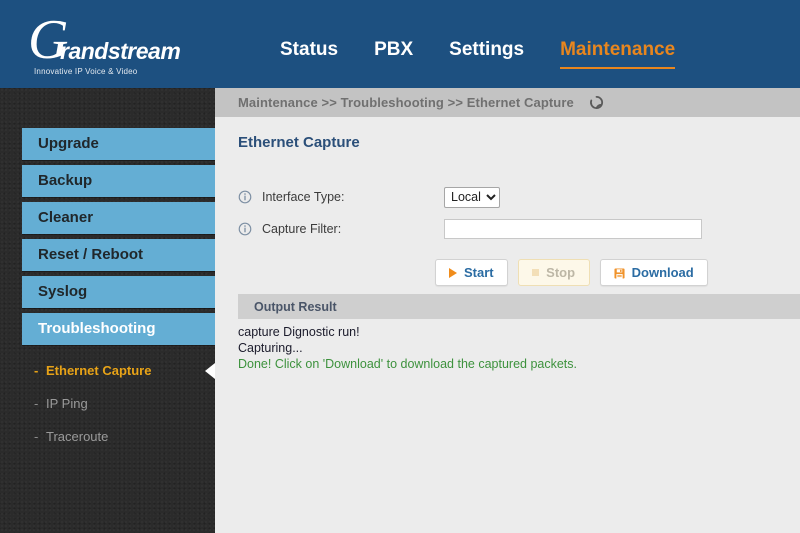 This screenshot has width=800, height=533. Describe the element at coordinates (67, 403) in the screenshot. I see `sidebar-subitem-label: IP Ping` at that location.